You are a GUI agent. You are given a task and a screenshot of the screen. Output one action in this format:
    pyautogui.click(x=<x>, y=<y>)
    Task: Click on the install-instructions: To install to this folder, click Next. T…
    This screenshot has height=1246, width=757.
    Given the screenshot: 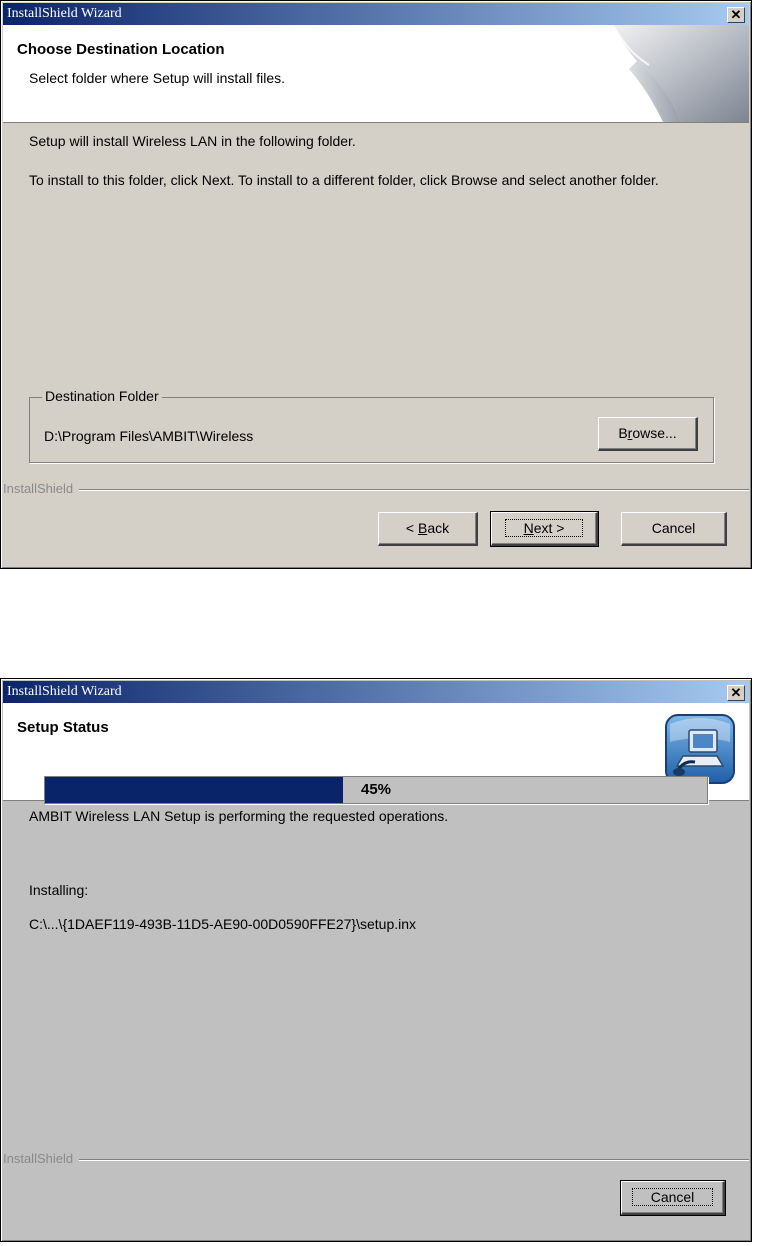 What is the action you would take?
    pyautogui.click(x=344, y=180)
    